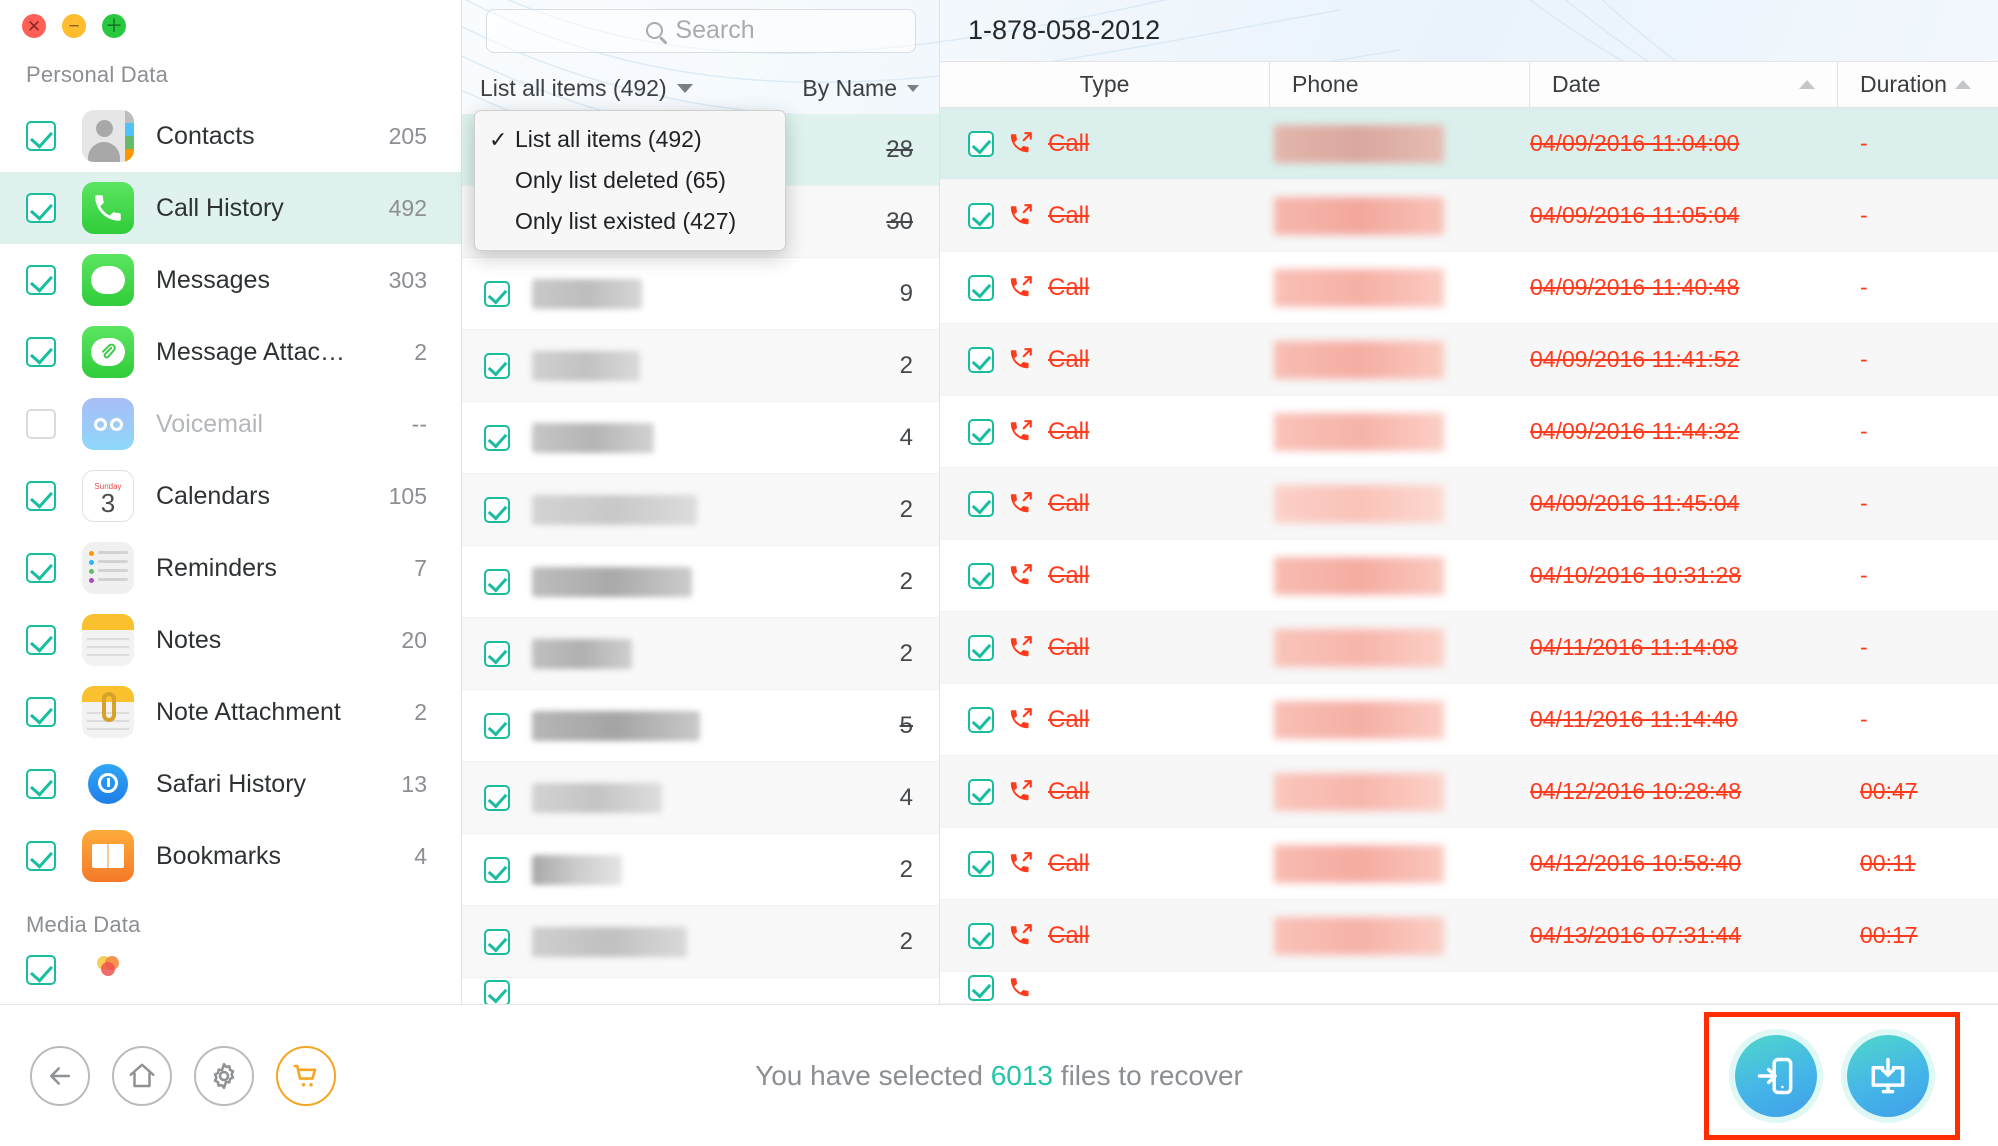  I want to click on table-row: Call 04/09/2016 11:04:00 -, so click(1469, 144).